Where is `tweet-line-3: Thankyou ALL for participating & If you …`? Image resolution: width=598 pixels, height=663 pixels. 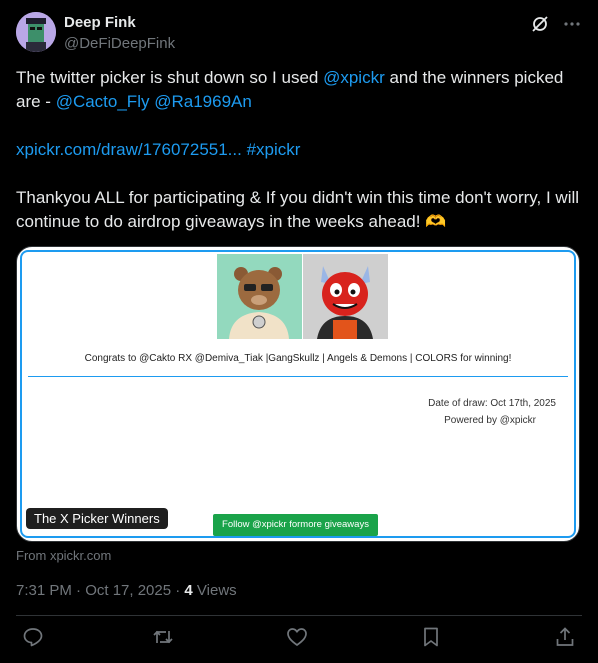
tweet-line-3: Thankyou ALL for participating & If you … is located at coordinates (298, 209).